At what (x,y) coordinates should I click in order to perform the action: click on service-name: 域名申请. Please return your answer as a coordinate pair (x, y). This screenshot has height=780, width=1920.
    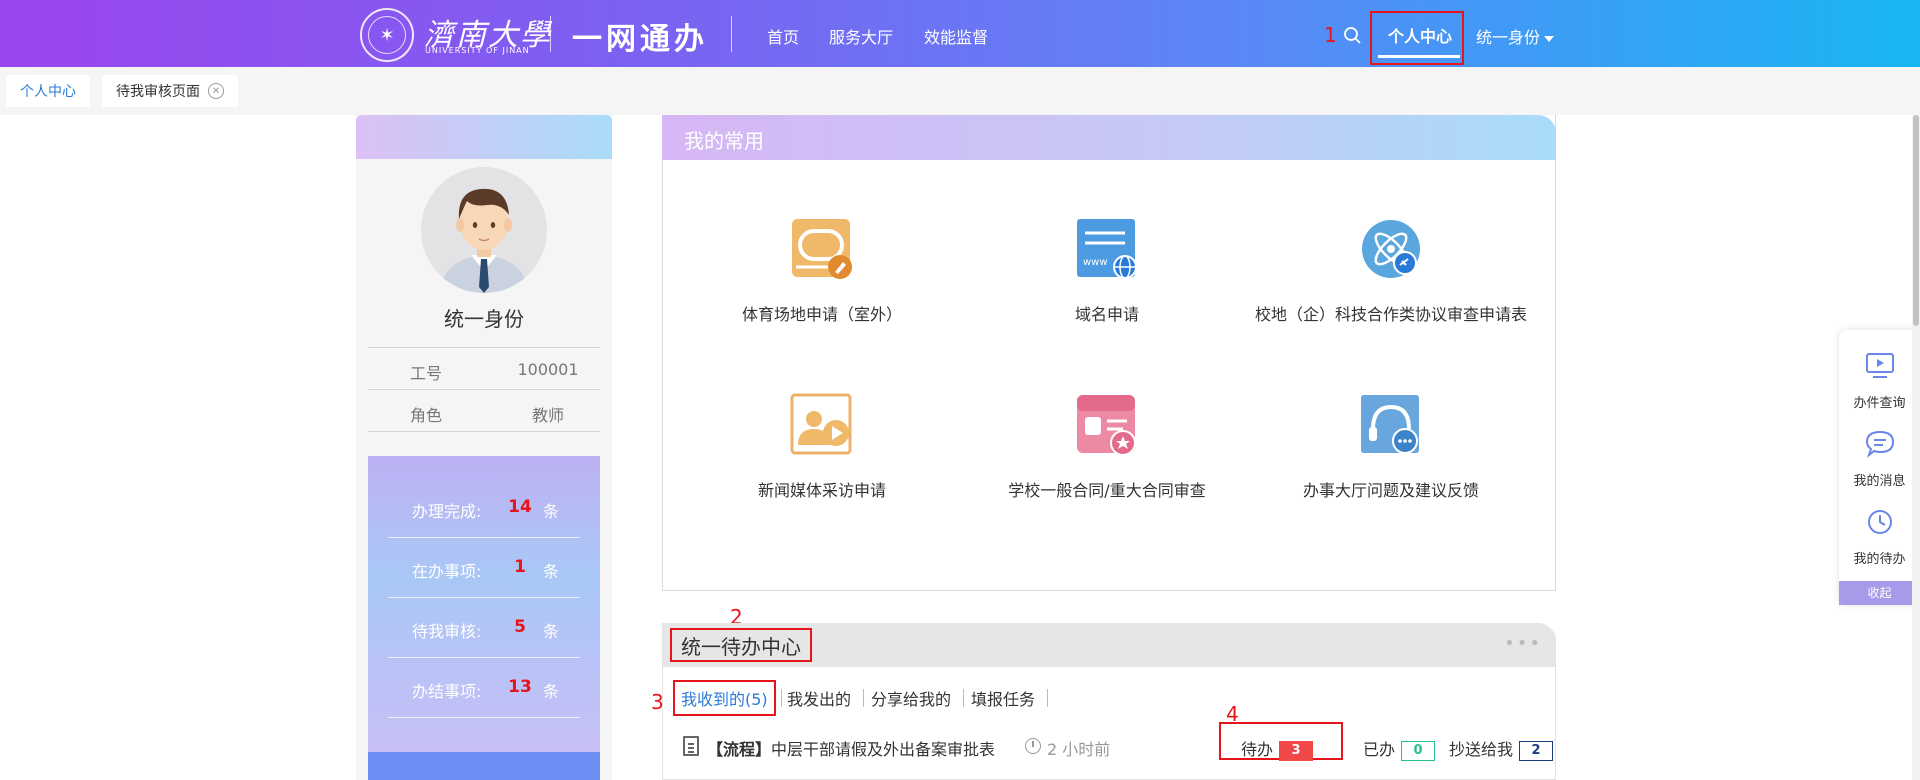
    Looking at the image, I should click on (1106, 314).